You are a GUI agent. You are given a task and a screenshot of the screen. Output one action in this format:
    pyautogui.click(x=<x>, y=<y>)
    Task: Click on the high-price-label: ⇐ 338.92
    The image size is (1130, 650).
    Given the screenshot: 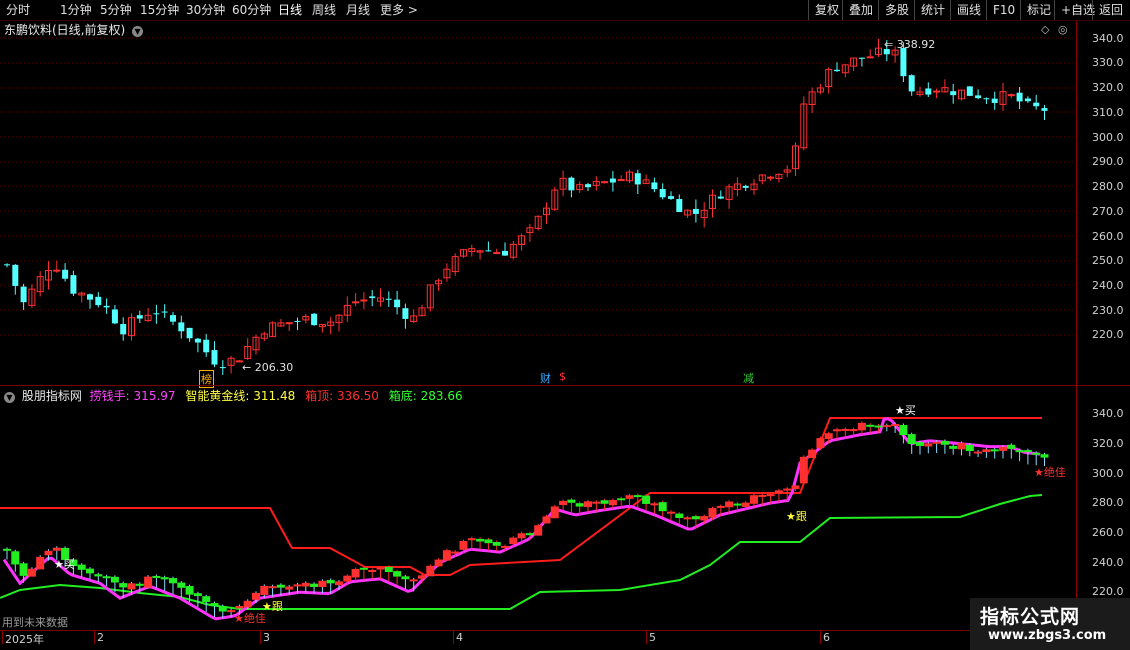 What is the action you would take?
    pyautogui.click(x=910, y=44)
    